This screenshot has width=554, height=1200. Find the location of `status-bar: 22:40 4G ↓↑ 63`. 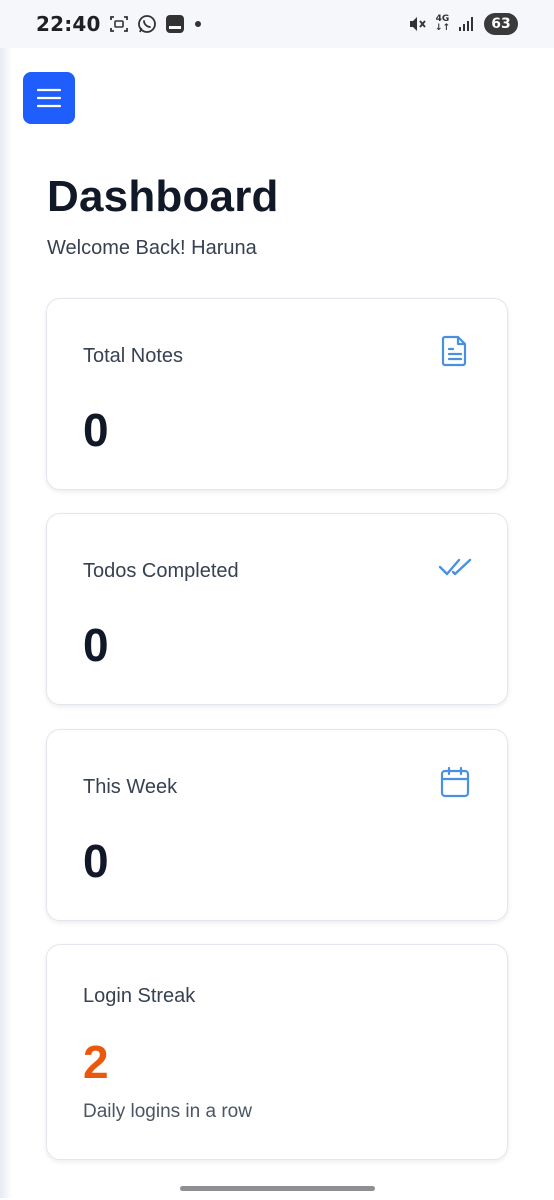

status-bar: 22:40 4G ↓↑ 63 is located at coordinates (277, 24).